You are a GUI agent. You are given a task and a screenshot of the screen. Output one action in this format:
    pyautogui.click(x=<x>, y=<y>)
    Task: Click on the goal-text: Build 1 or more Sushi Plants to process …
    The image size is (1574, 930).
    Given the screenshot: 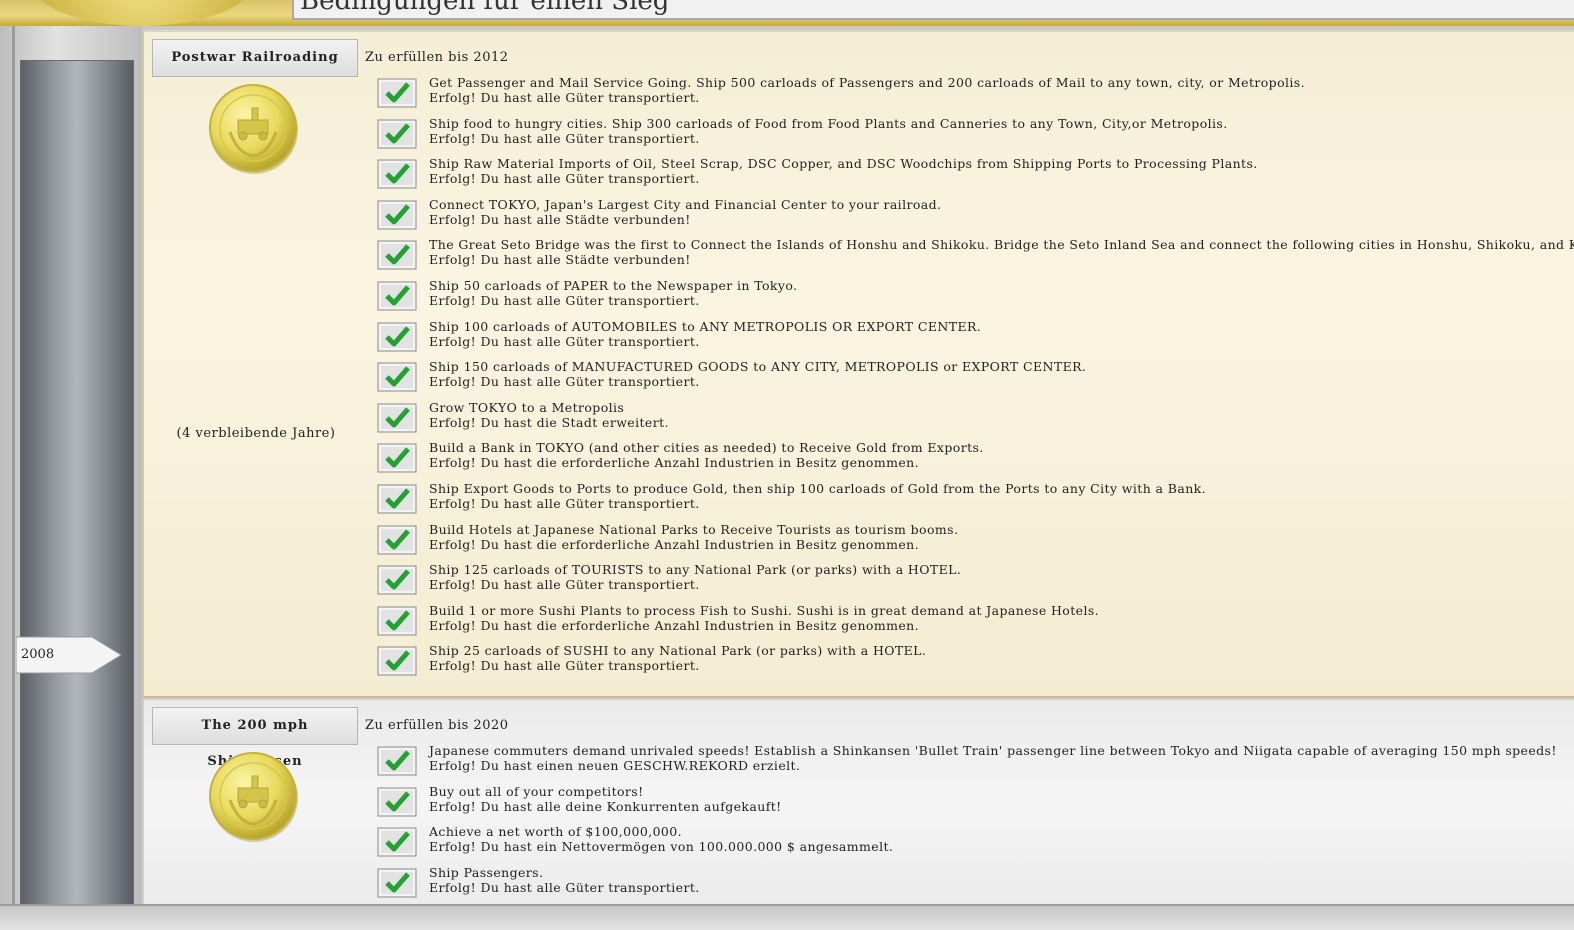 What is the action you would take?
    pyautogui.click(x=764, y=610)
    